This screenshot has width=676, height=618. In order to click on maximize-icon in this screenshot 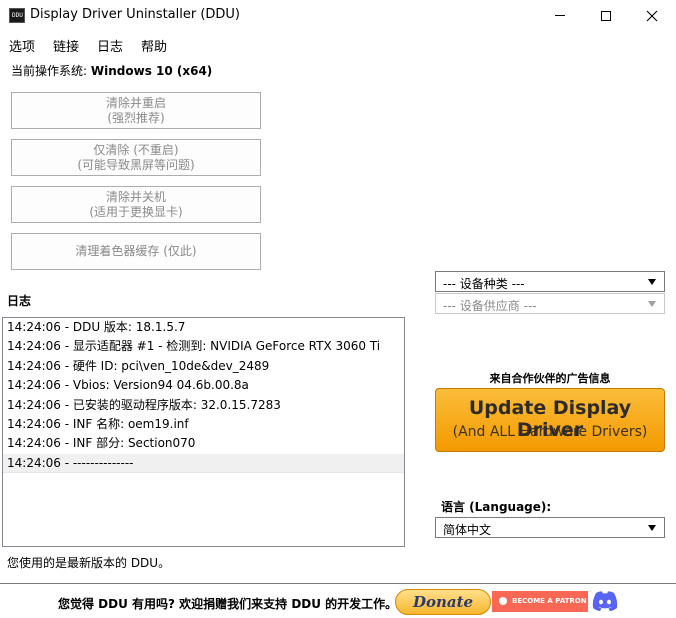, I will do `click(606, 15)`.